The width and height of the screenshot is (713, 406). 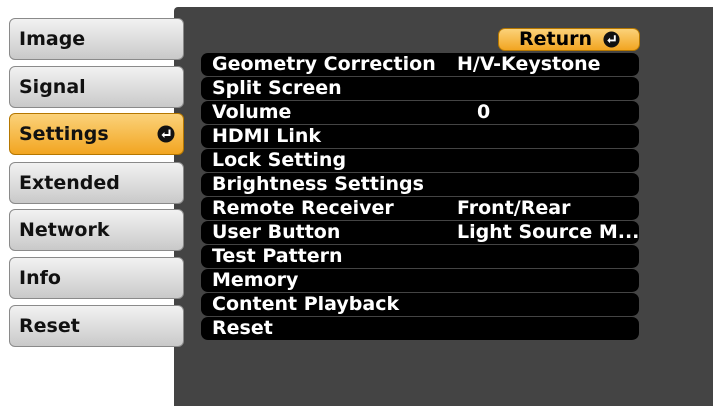 I want to click on sidebar-item-label: Image, so click(x=52, y=39).